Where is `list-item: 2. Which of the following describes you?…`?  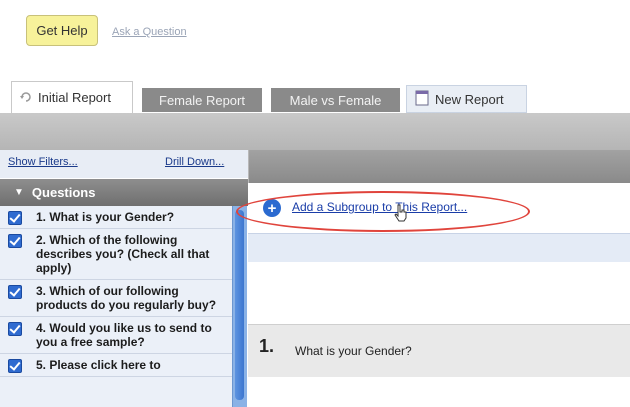 list-item: 2. Which of the following describes you?… is located at coordinates (116, 254).